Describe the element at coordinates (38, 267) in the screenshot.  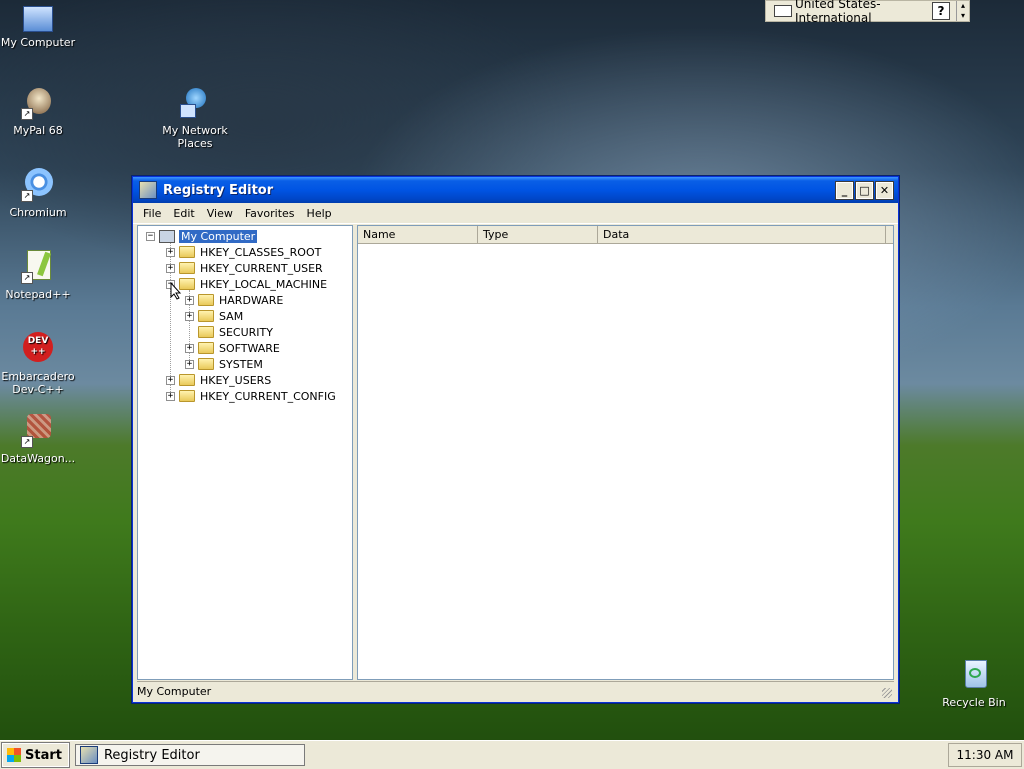
I see `notepad-icon: ↗` at that location.